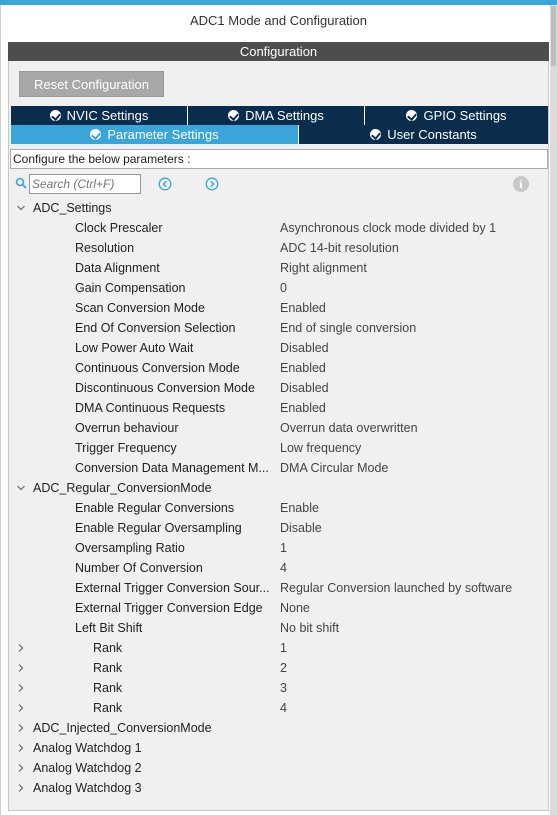 The image size is (557, 815). I want to click on search-input, so click(85, 184).